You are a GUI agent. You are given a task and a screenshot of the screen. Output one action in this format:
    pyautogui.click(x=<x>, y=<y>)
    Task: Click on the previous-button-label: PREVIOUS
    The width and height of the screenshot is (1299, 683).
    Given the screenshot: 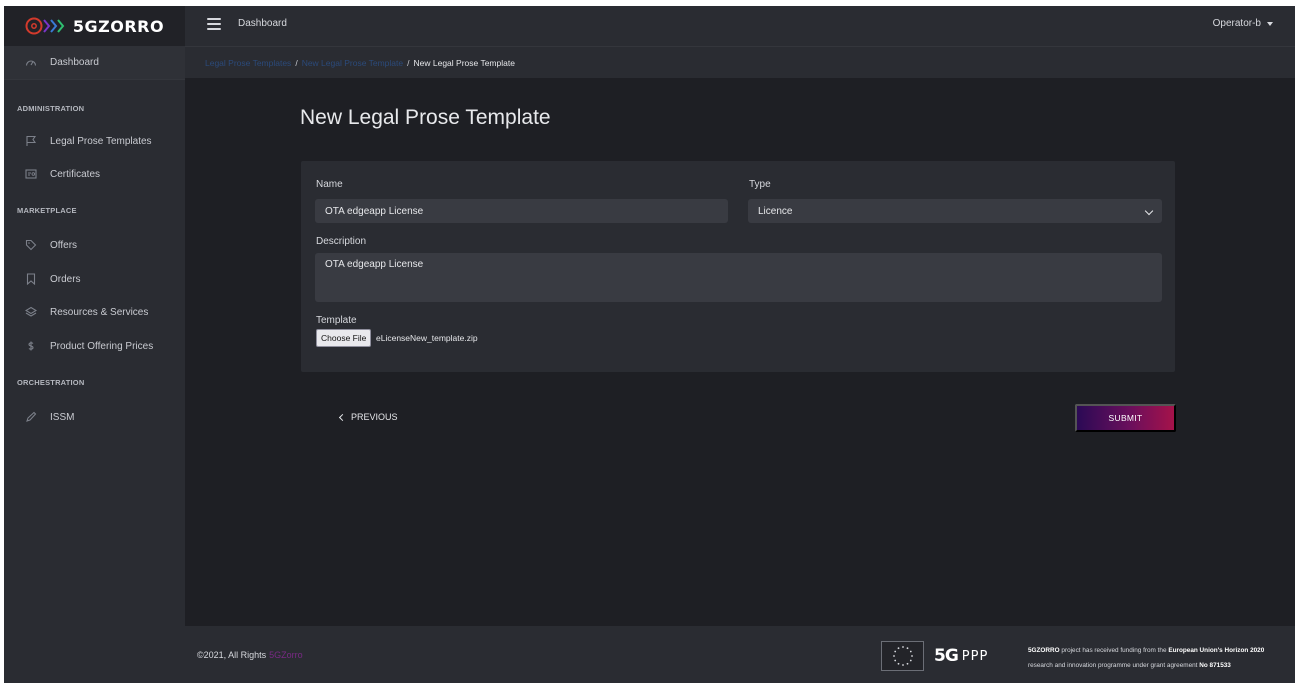 What is the action you would take?
    pyautogui.click(x=374, y=417)
    